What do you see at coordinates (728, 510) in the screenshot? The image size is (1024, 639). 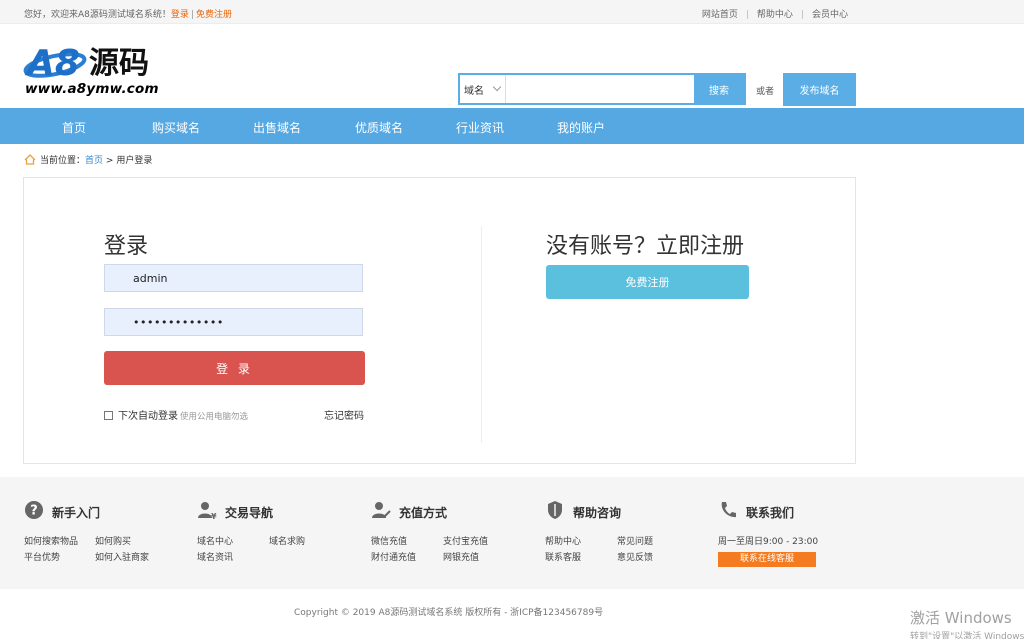 I see `phone-icon` at bounding box center [728, 510].